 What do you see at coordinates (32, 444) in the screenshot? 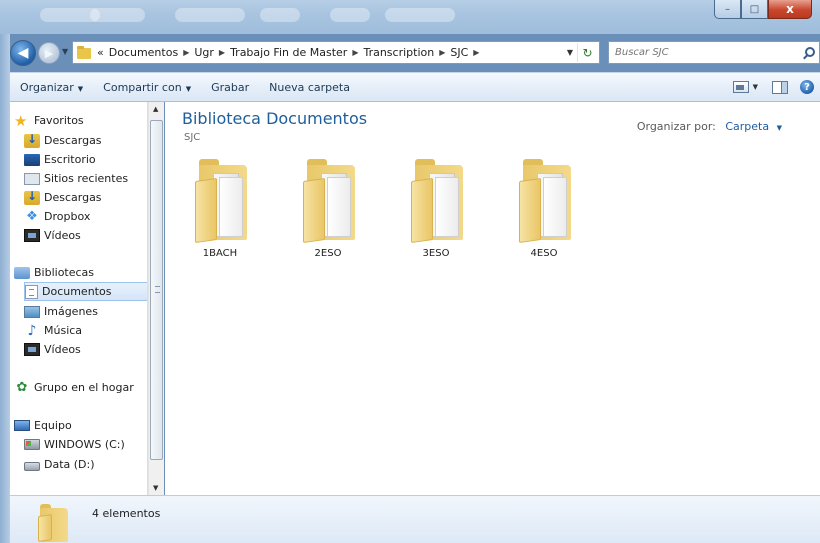
I see `windows-drive-icon` at bounding box center [32, 444].